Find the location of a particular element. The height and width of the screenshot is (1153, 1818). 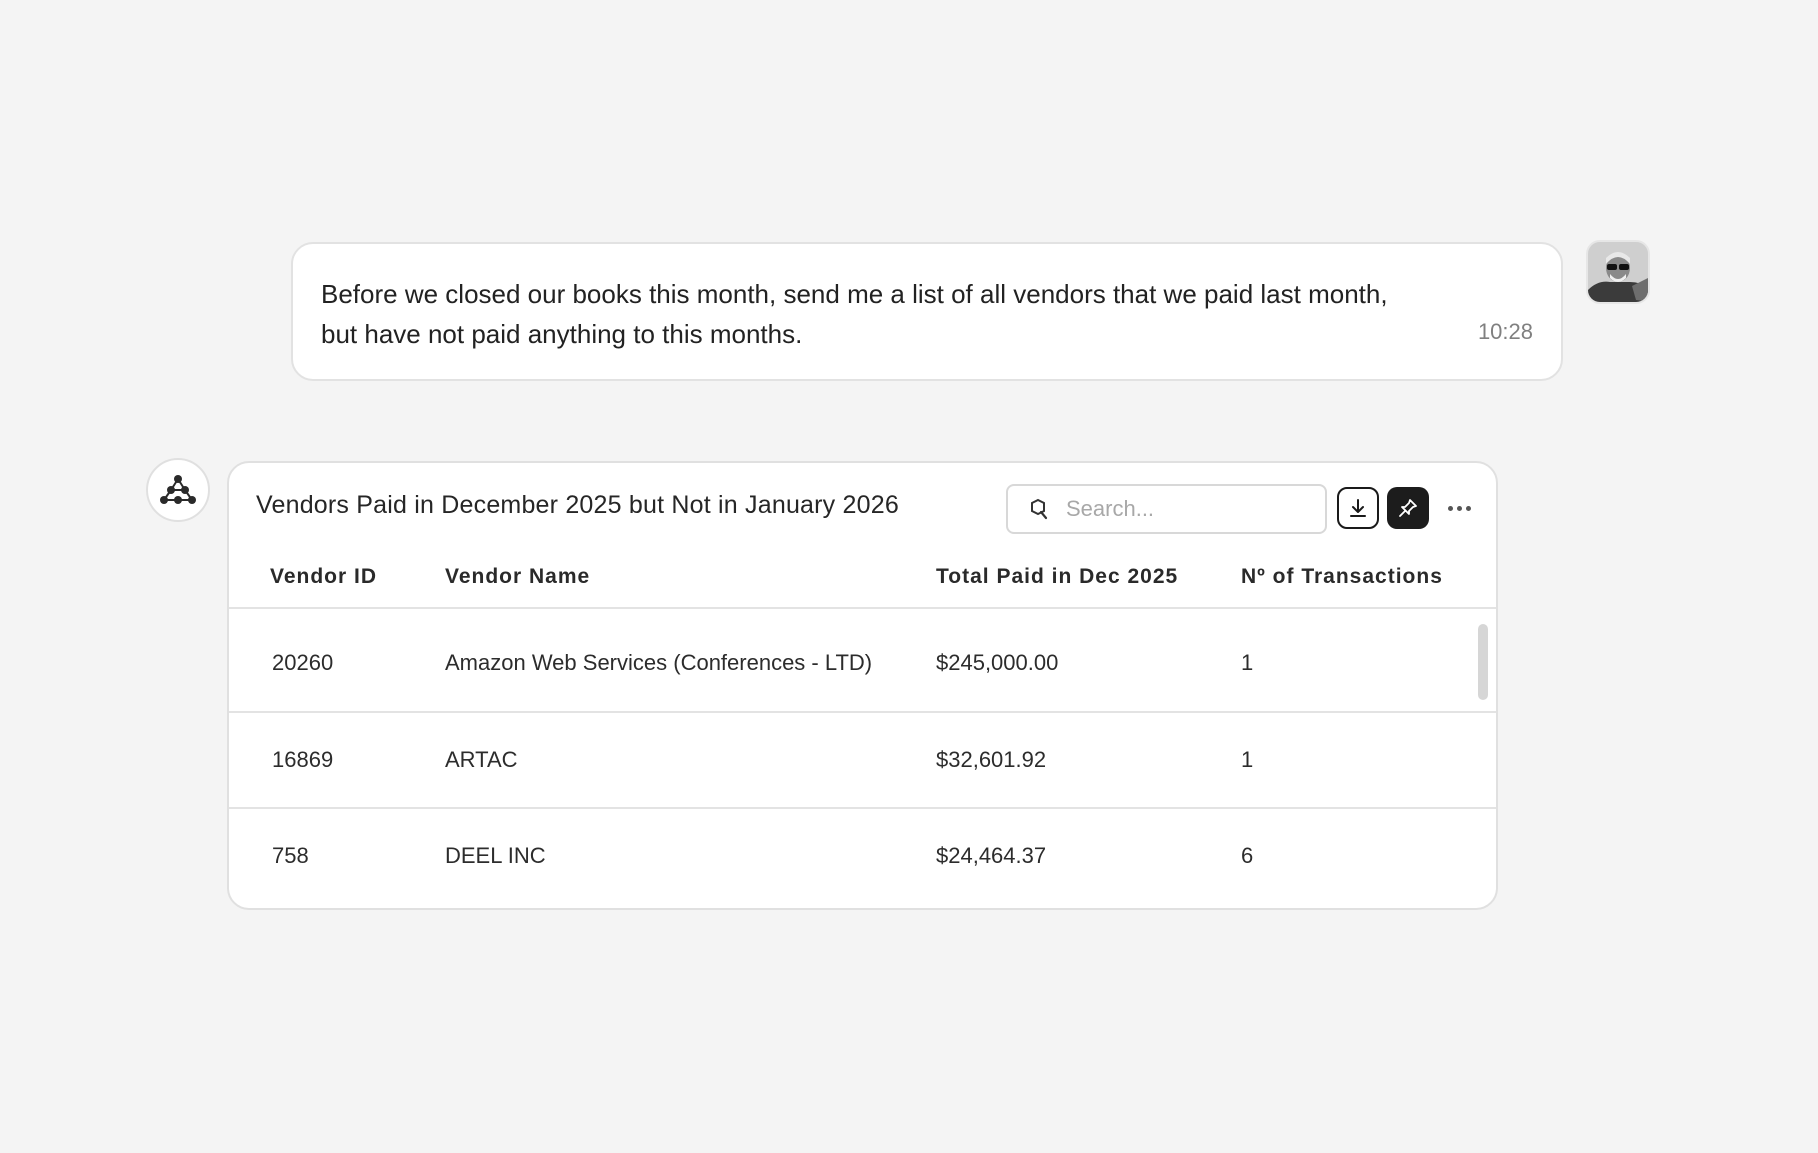

pin-button is located at coordinates (1408, 508).